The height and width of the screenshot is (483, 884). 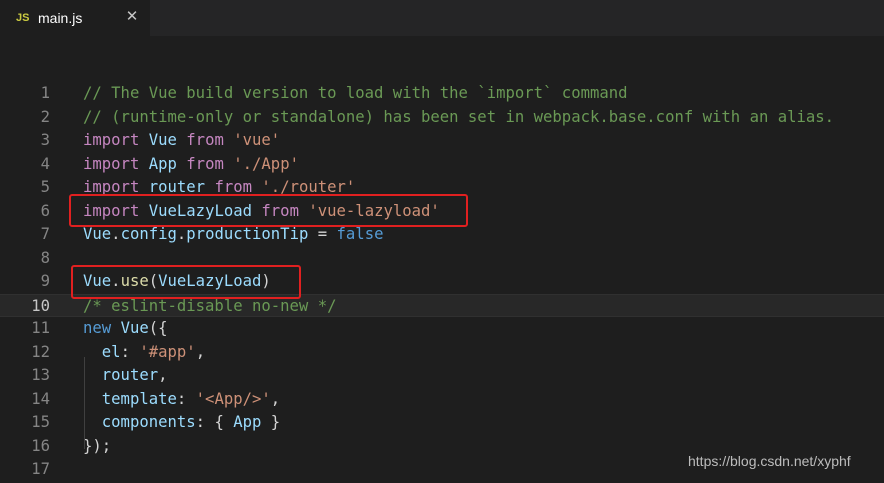 I want to click on tab-label: main.js, so click(x=60, y=18).